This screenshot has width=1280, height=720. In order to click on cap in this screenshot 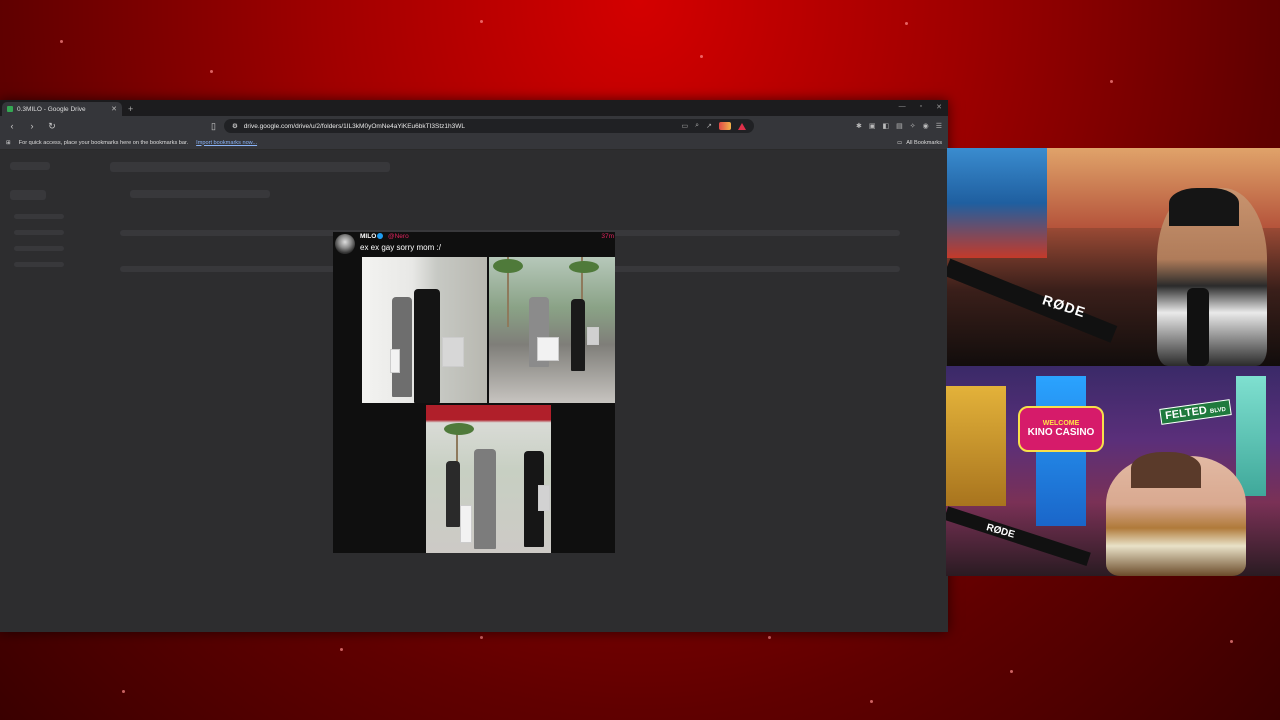, I will do `click(1204, 207)`.